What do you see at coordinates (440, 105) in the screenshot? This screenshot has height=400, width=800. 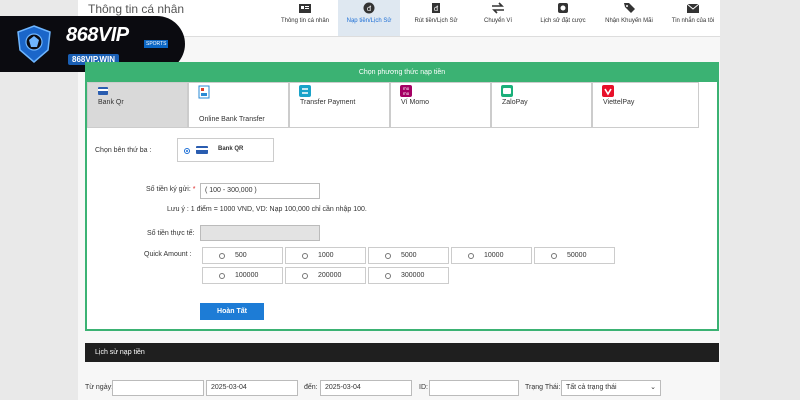 I see `method-momo: mo mo Ví Momo` at bounding box center [440, 105].